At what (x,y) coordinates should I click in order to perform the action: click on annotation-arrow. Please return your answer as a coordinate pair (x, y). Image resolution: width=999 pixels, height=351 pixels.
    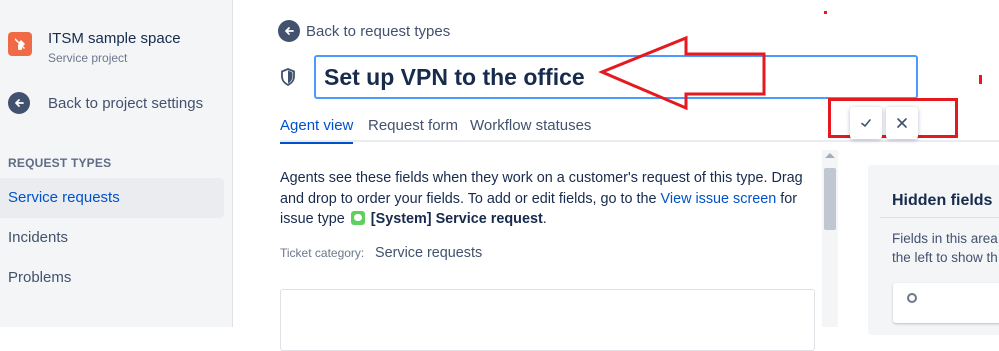
    Looking at the image, I should click on (683, 76).